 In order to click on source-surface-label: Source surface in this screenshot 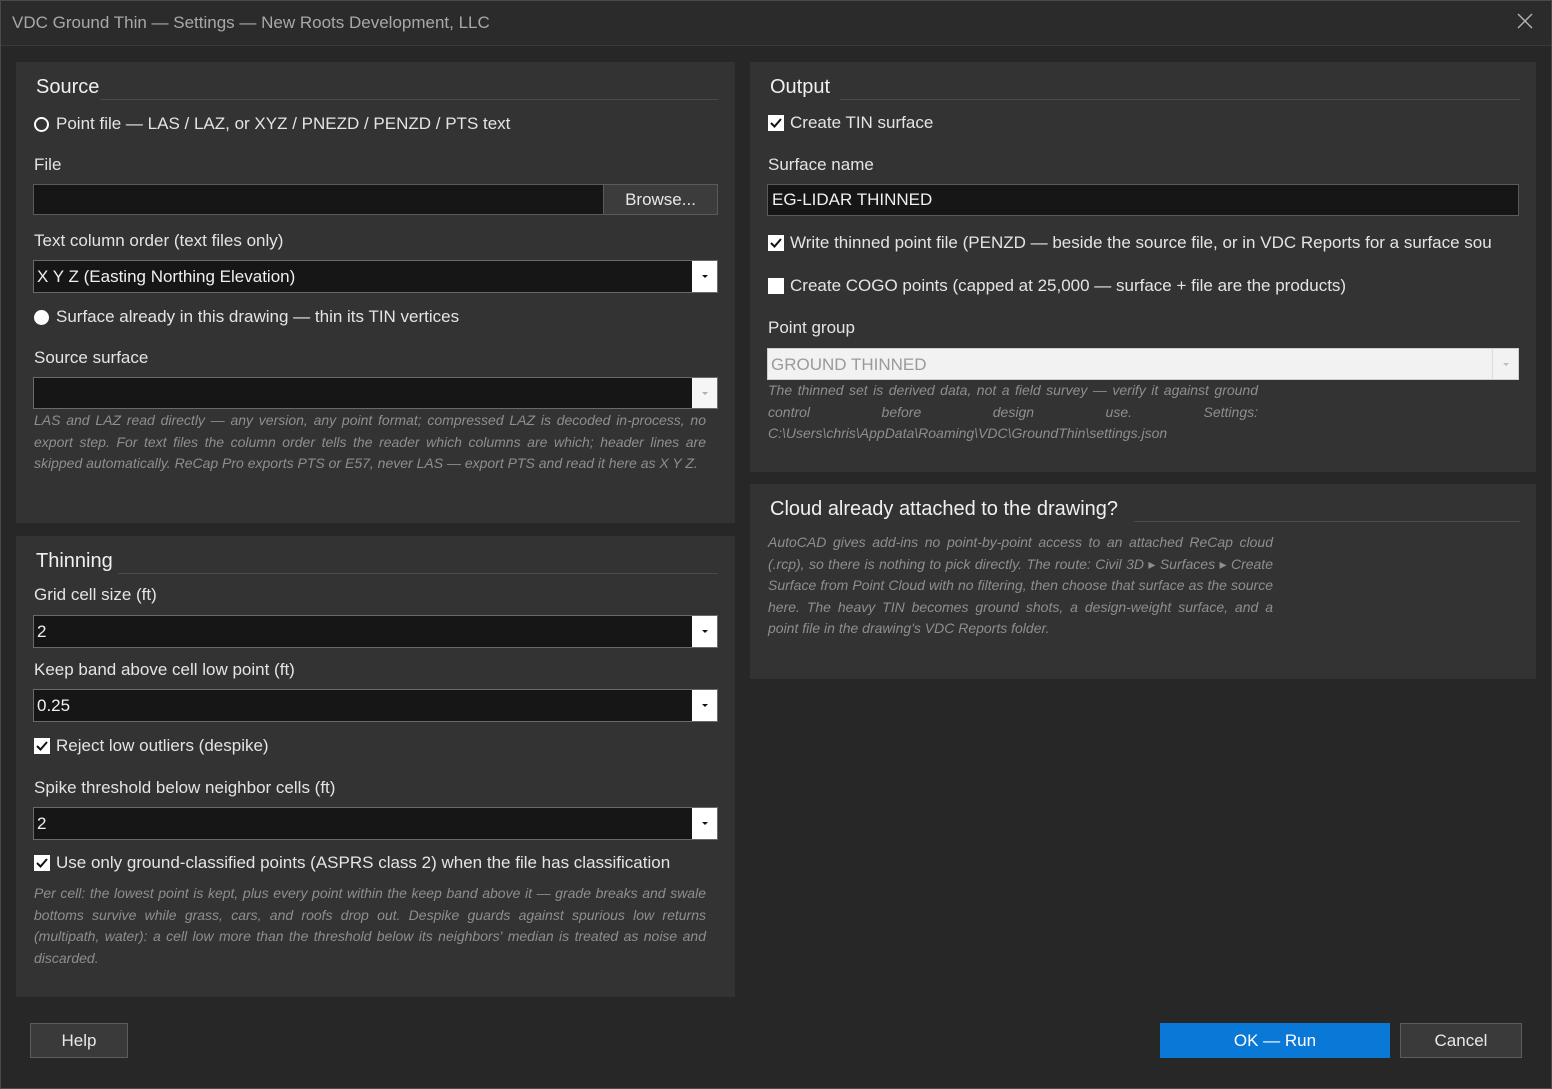, I will do `click(91, 357)`.